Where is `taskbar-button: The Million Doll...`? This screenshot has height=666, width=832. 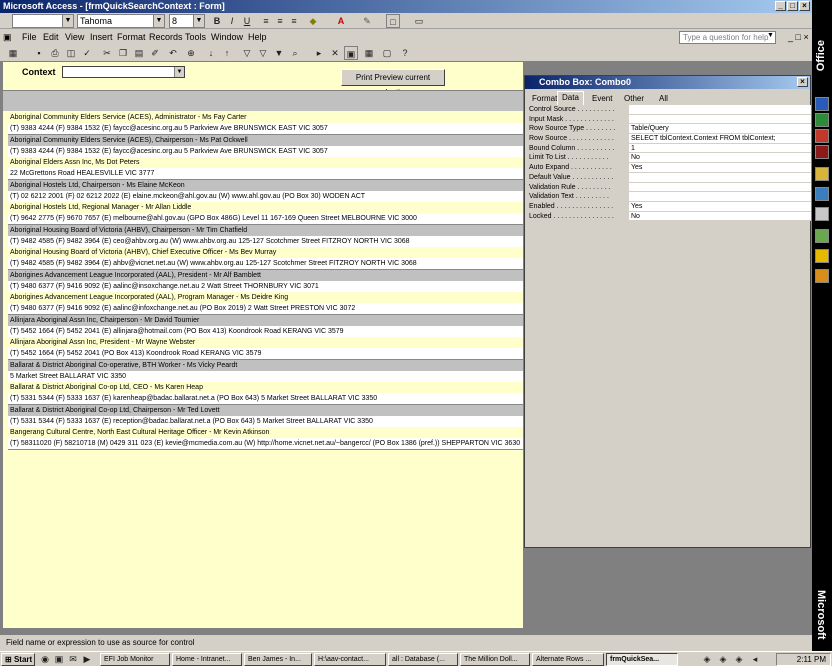
taskbar-button: The Million Doll... is located at coordinates (495, 659).